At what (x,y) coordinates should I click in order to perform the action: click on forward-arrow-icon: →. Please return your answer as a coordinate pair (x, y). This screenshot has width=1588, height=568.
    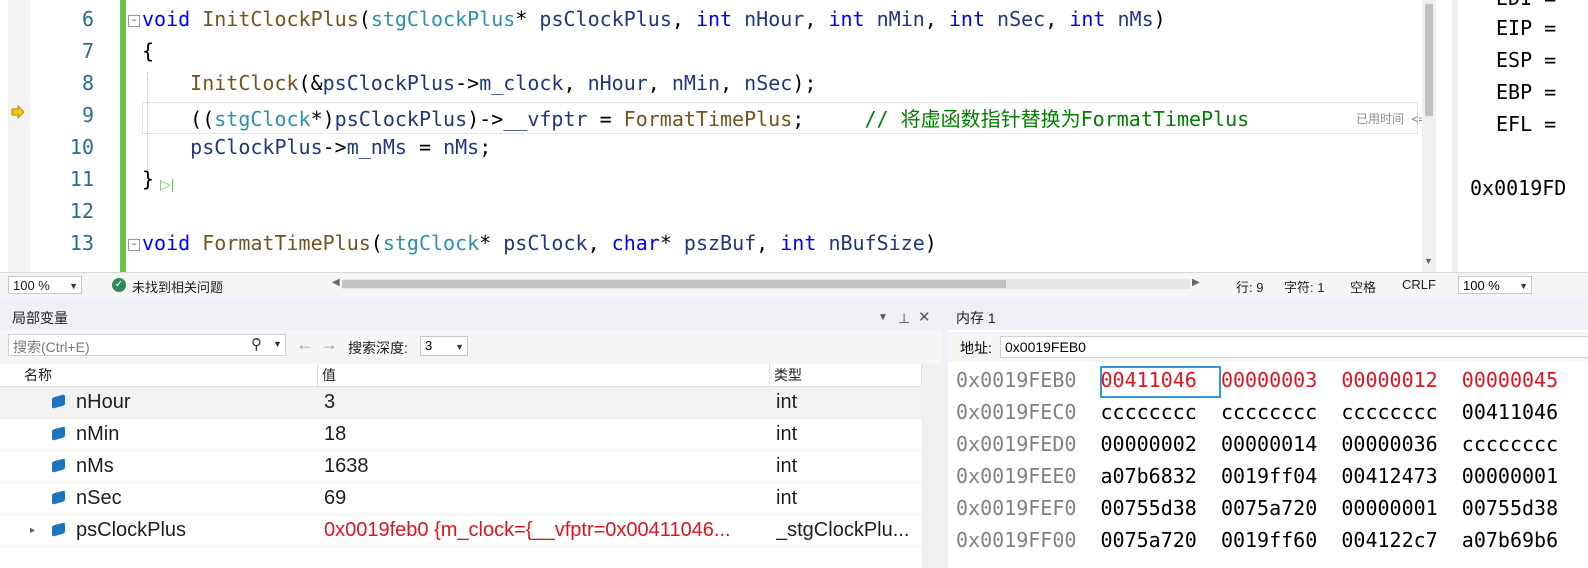
    Looking at the image, I should click on (329, 344).